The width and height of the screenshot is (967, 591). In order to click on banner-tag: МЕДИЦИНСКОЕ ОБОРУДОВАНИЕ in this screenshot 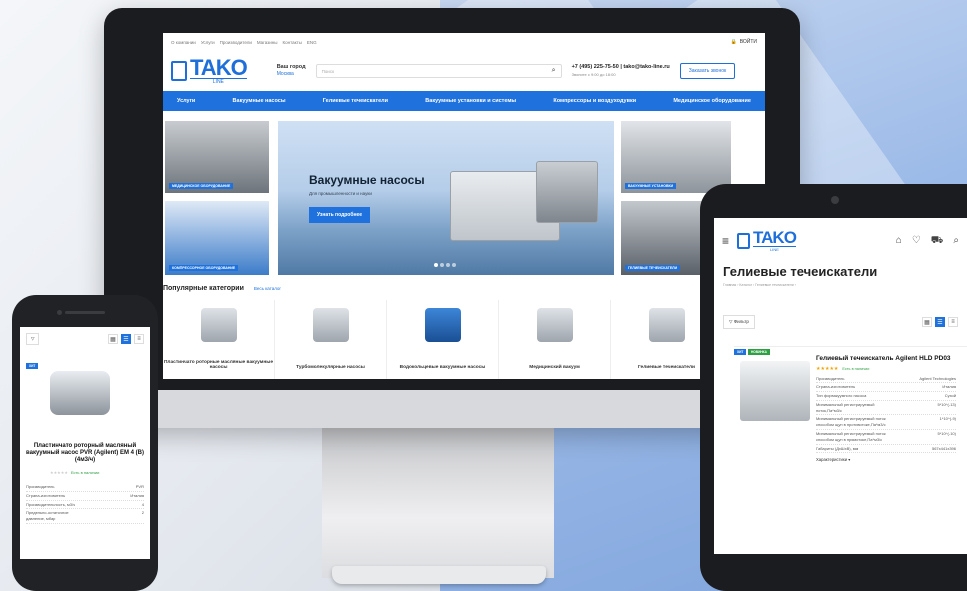, I will do `click(201, 186)`.